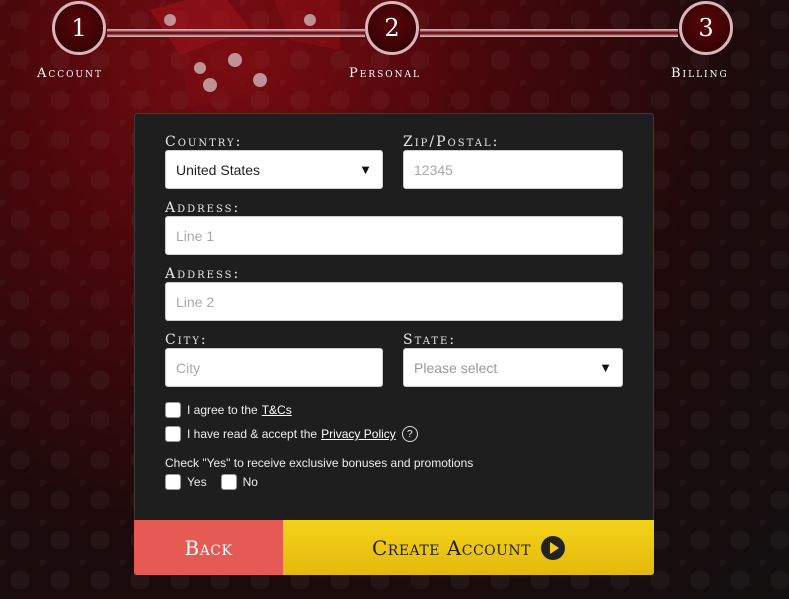 This screenshot has height=599, width=789. What do you see at coordinates (173, 482) in the screenshot?
I see `yes-checkbox` at bounding box center [173, 482].